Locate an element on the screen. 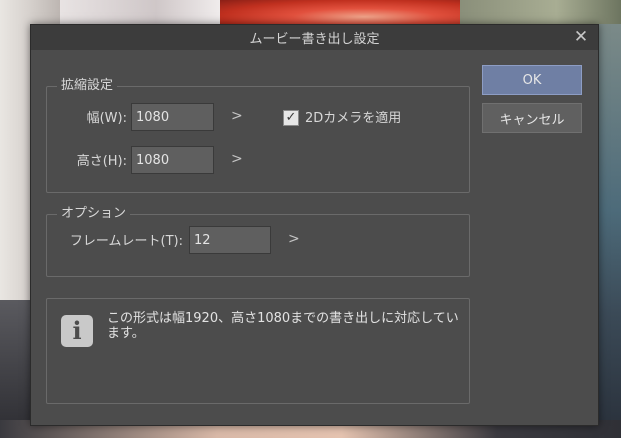  background-top-left is located at coordinates (140, 12).